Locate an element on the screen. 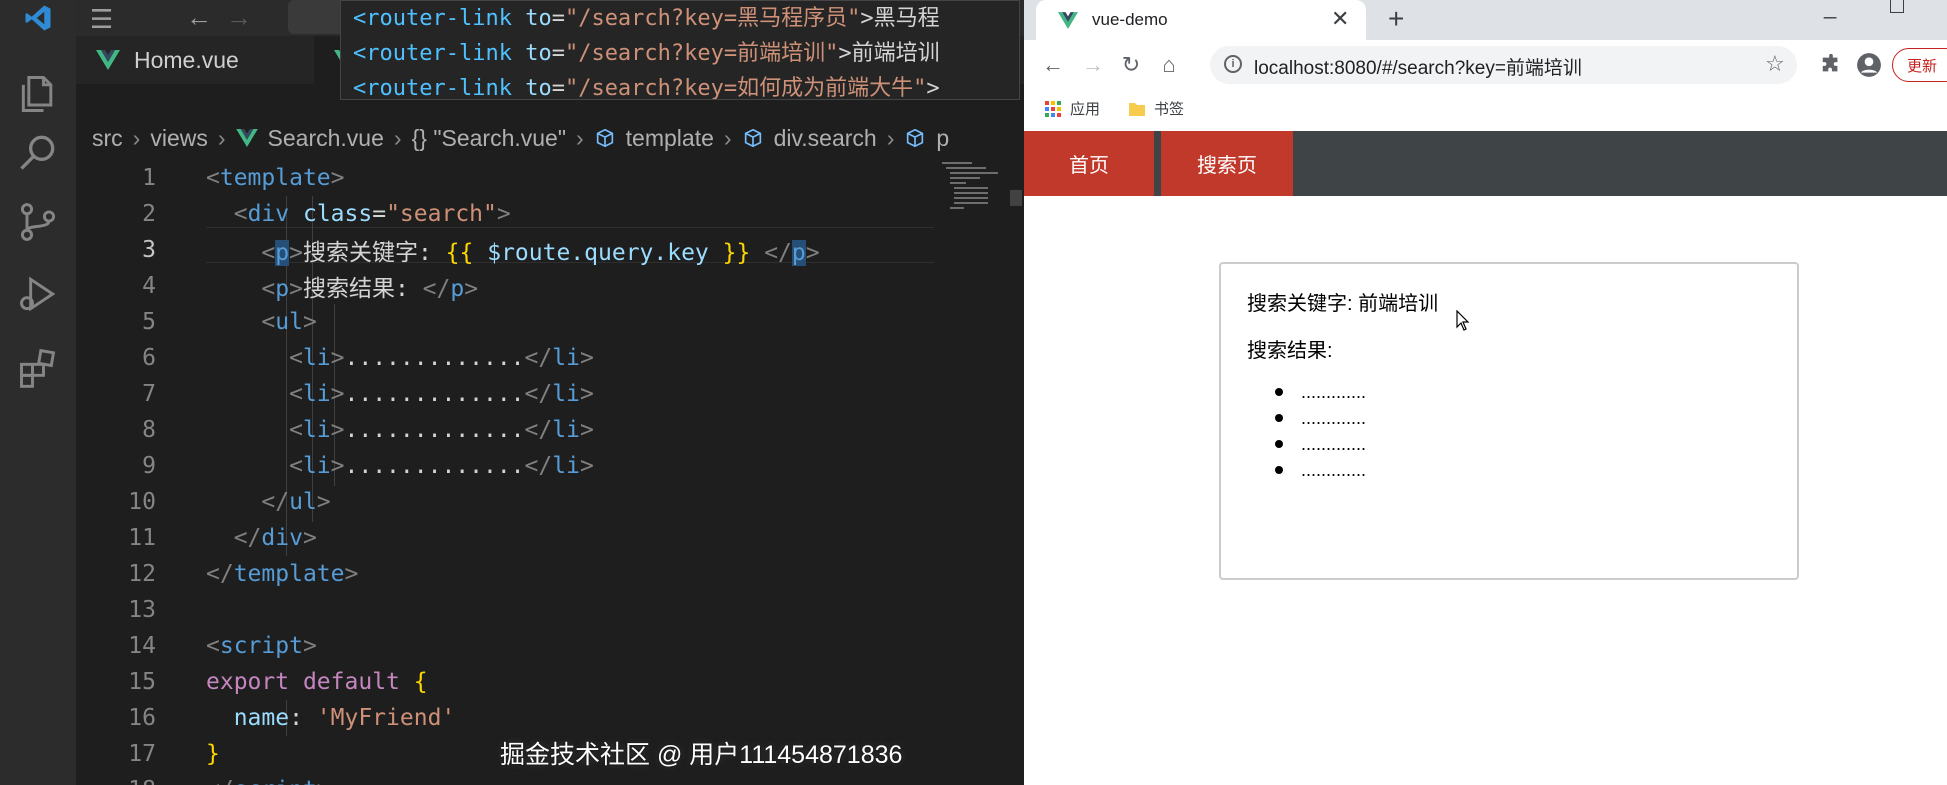 This screenshot has width=1947, height=785. activity-bar is located at coordinates (38, 392).